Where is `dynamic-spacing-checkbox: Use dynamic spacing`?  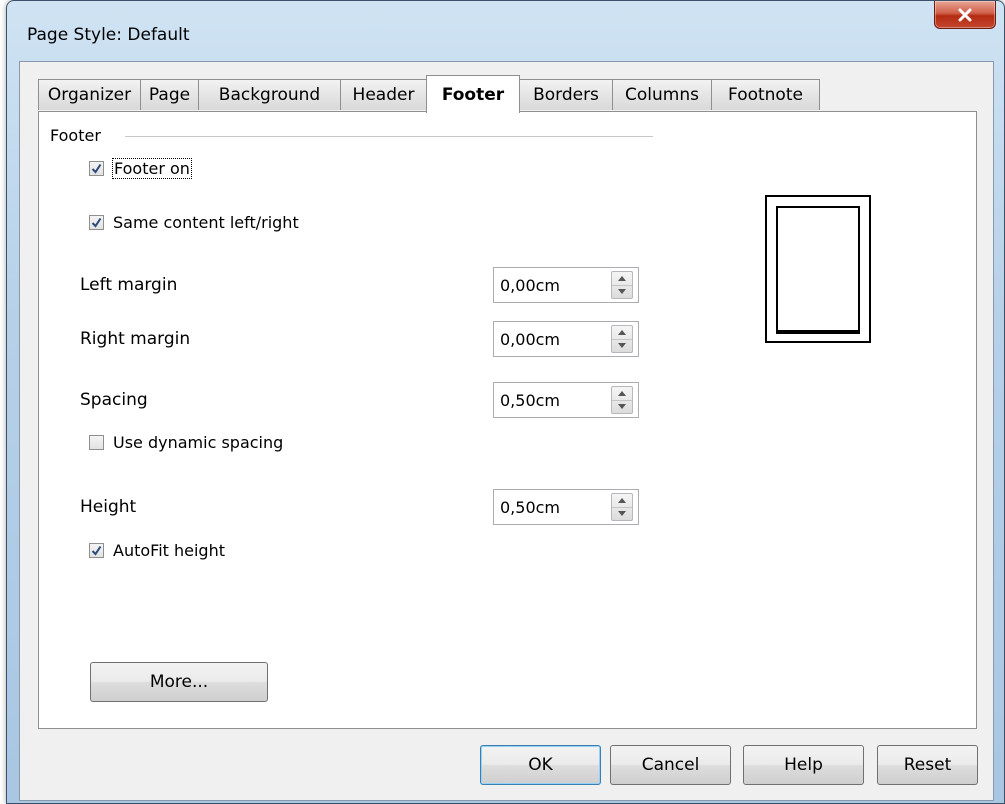
dynamic-spacing-checkbox: Use dynamic spacing is located at coordinates (186, 442).